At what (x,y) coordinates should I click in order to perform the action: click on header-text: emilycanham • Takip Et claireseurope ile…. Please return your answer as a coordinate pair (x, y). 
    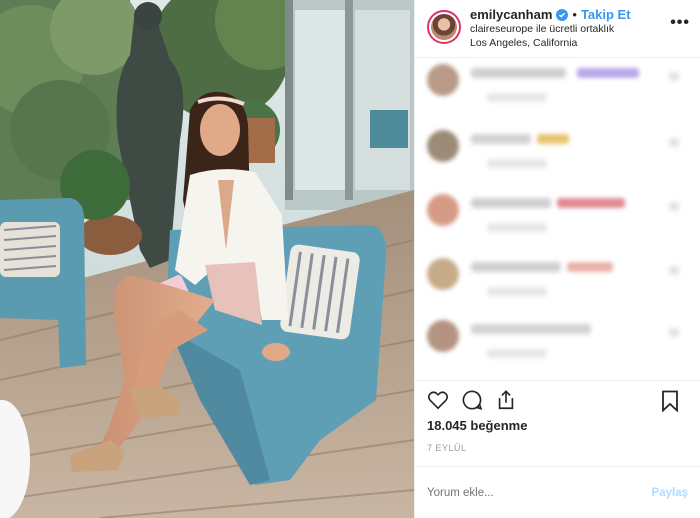
    Looking at the image, I should click on (580, 29).